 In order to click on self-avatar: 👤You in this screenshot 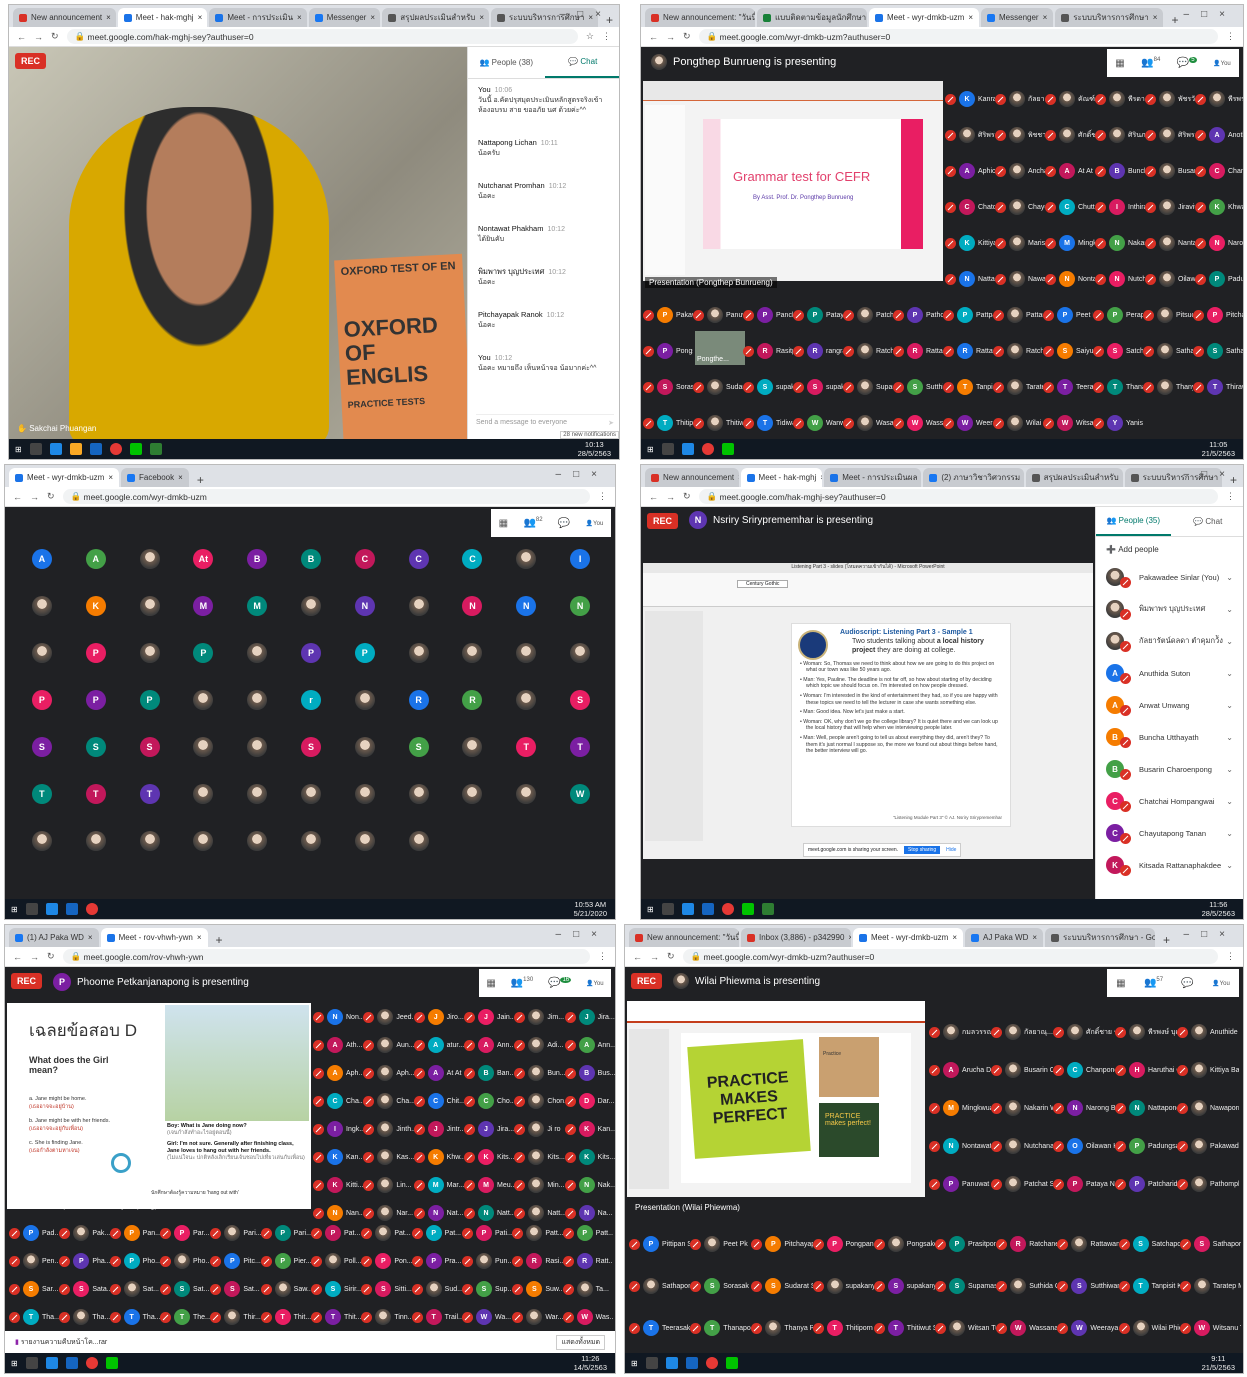, I will do `click(1221, 983)`.